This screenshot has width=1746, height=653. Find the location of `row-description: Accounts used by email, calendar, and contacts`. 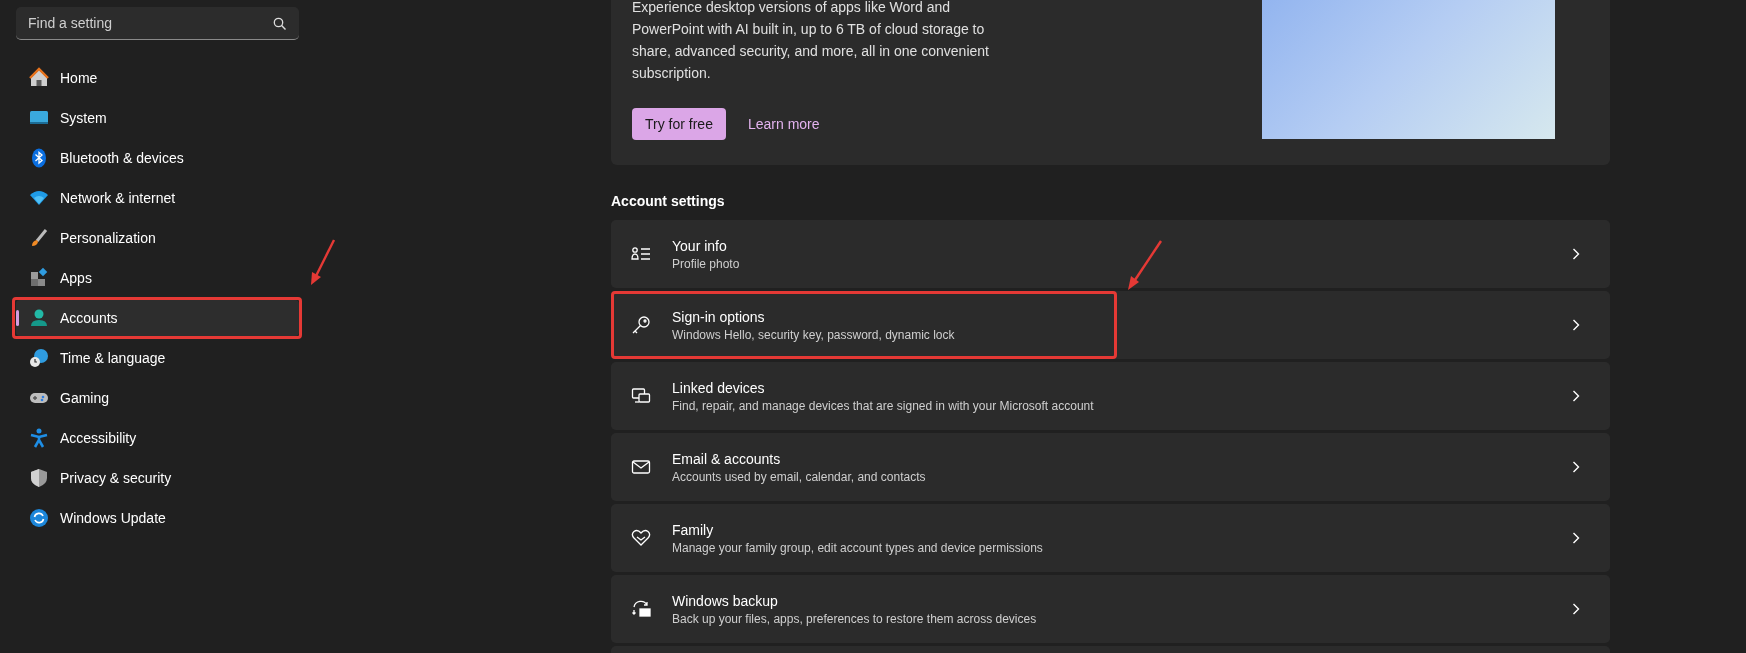

row-description: Accounts used by email, calendar, and contacts is located at coordinates (799, 476).